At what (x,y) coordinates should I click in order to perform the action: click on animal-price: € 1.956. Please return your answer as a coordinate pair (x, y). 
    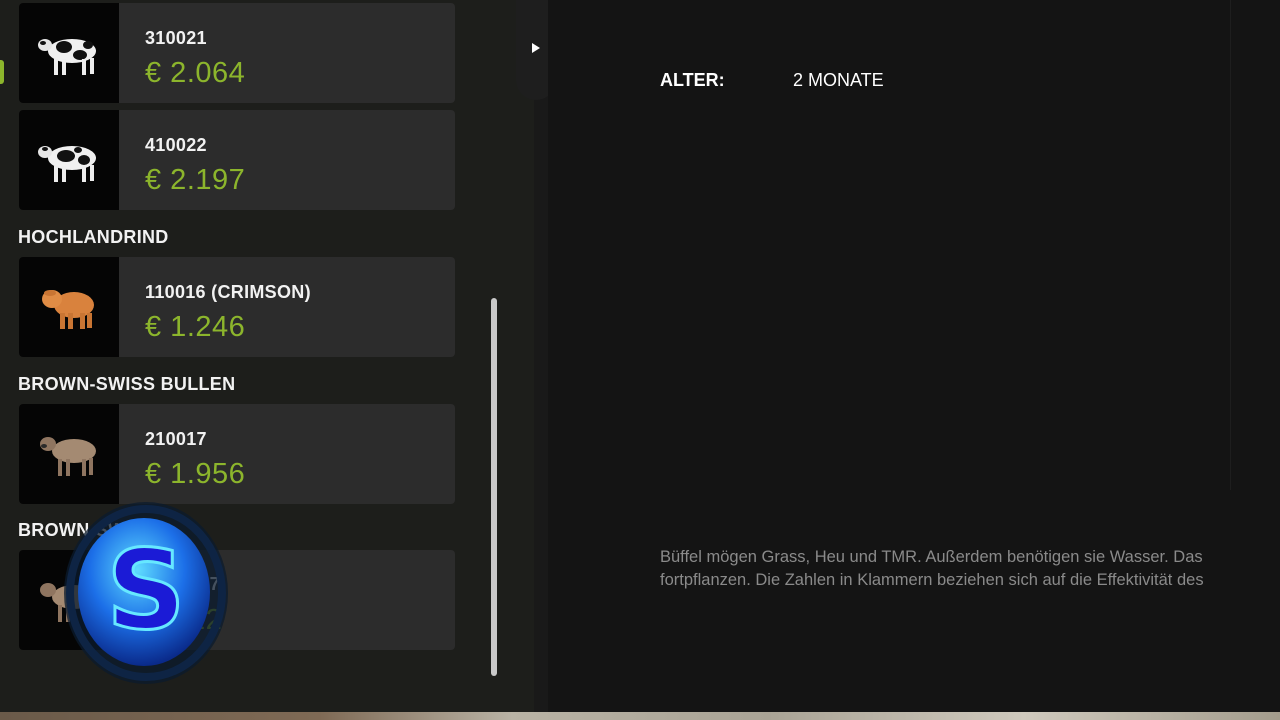
    Looking at the image, I should click on (195, 474).